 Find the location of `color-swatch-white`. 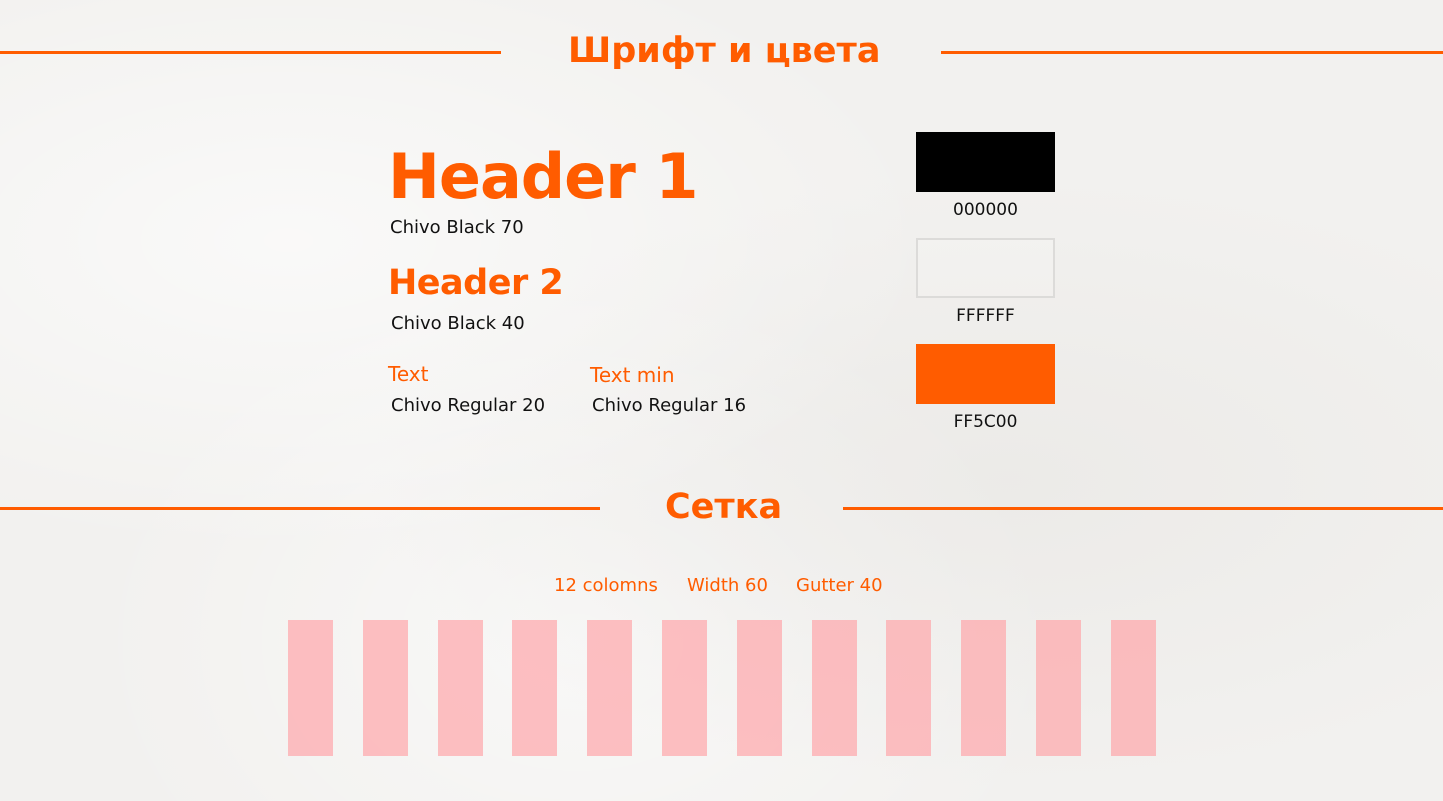

color-swatch-white is located at coordinates (985, 268).